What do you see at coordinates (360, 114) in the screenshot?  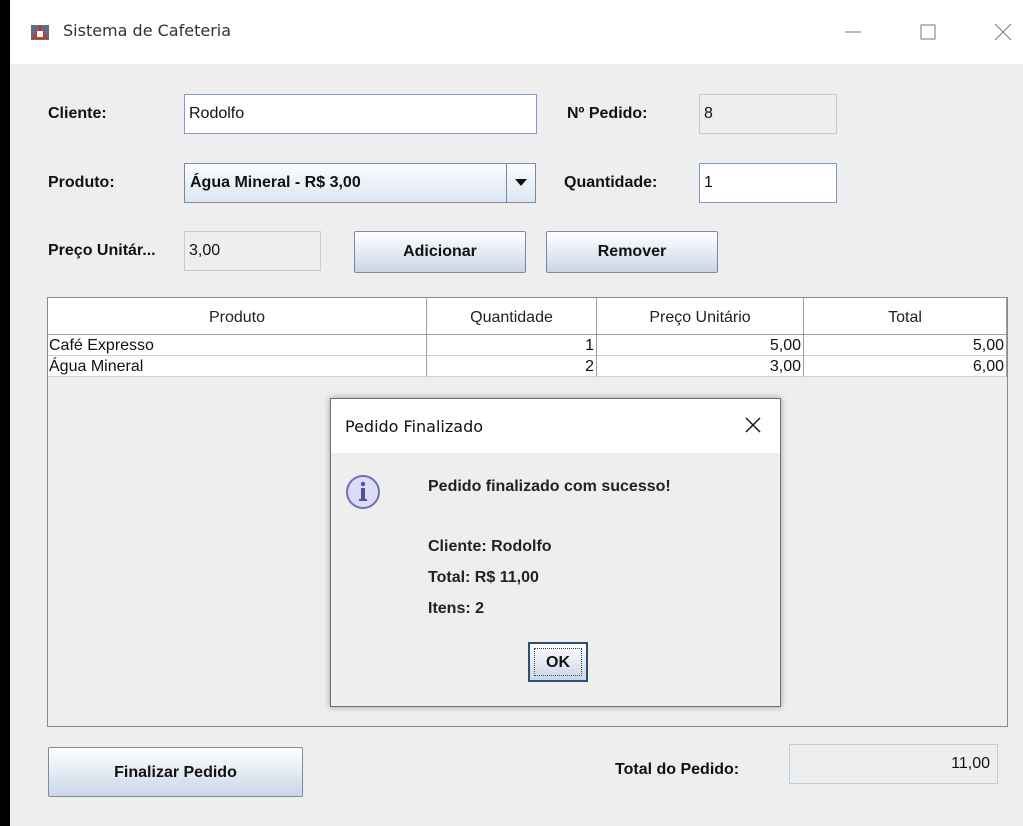 I see `cliente-input: Rodolfo` at bounding box center [360, 114].